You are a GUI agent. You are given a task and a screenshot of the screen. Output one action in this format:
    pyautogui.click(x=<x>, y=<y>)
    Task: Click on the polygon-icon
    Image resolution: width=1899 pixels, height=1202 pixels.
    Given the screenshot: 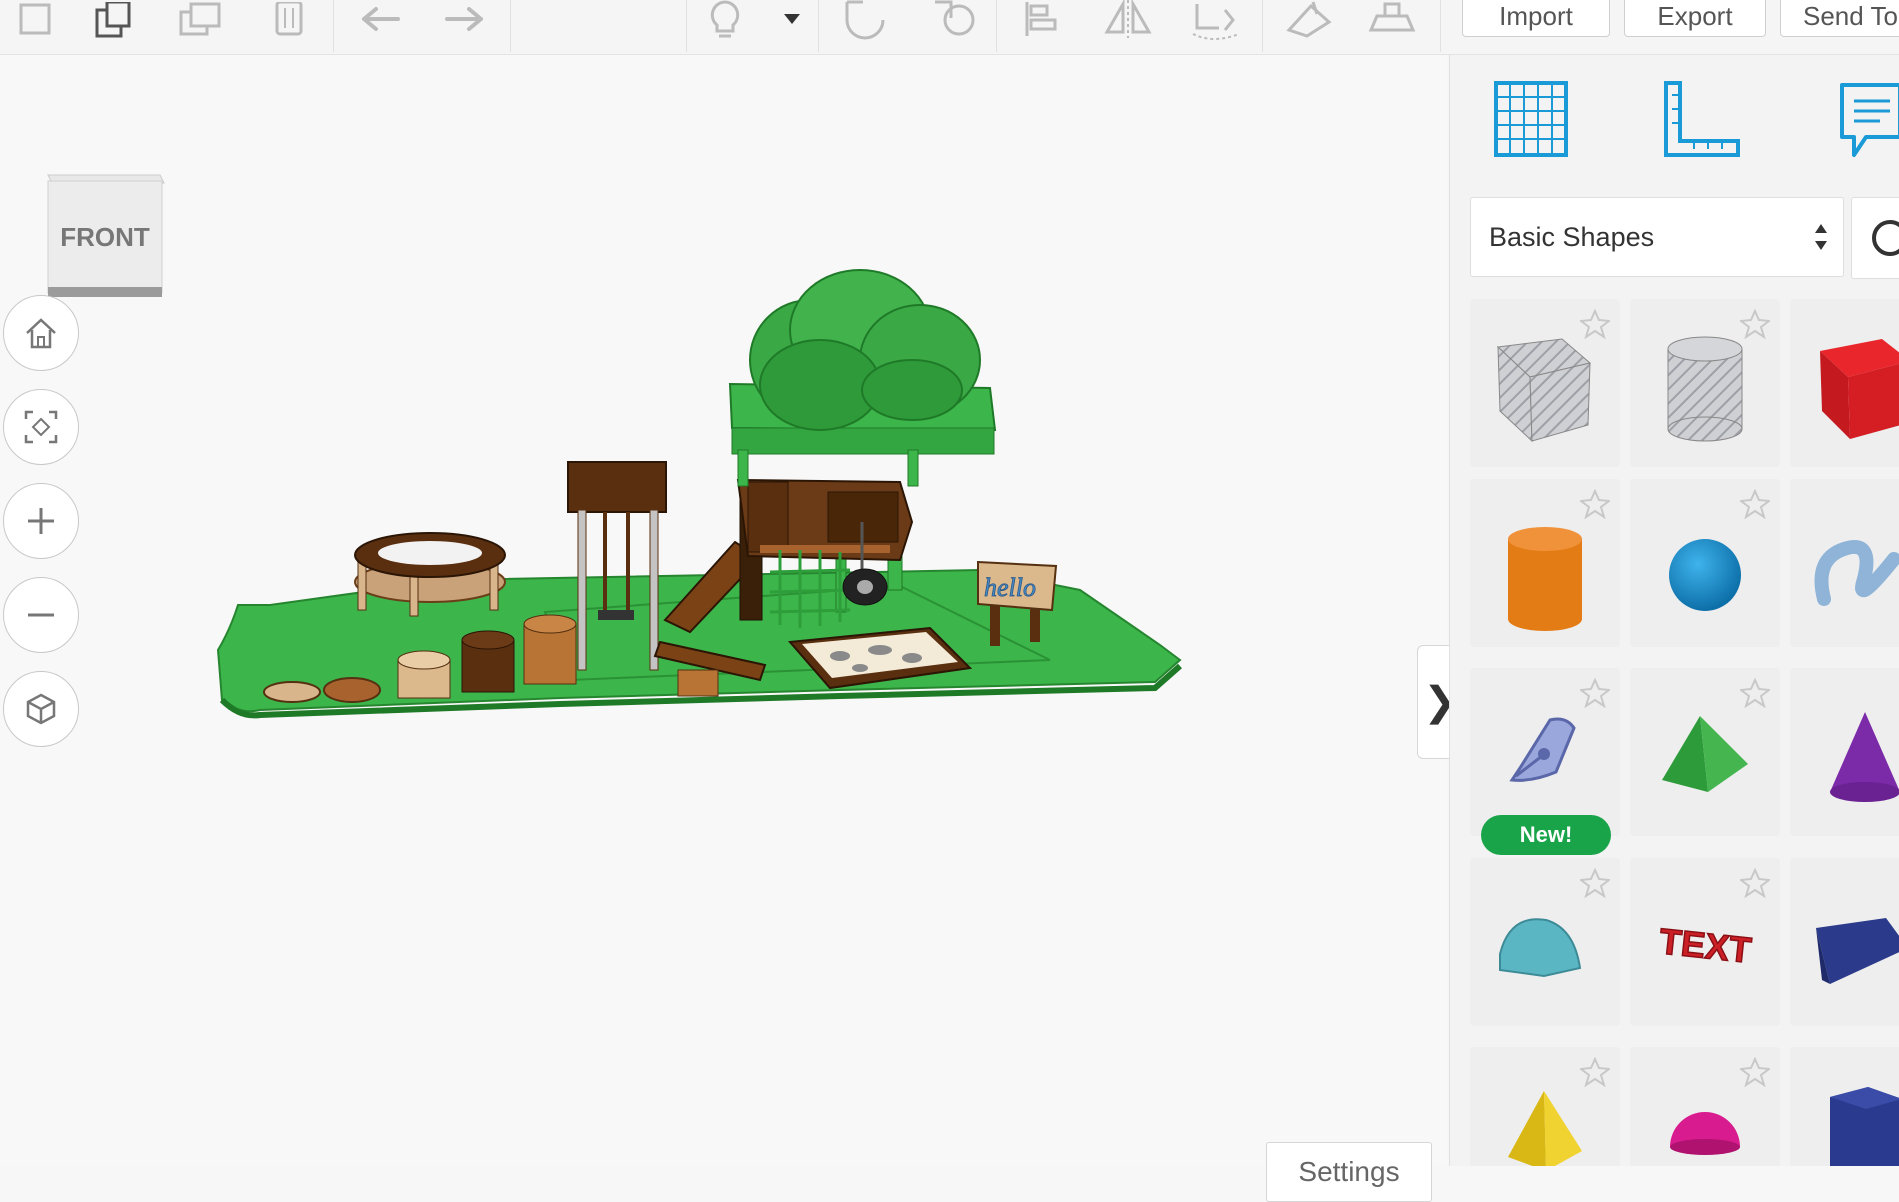 What is the action you would take?
    pyautogui.click(x=1864, y=1126)
    